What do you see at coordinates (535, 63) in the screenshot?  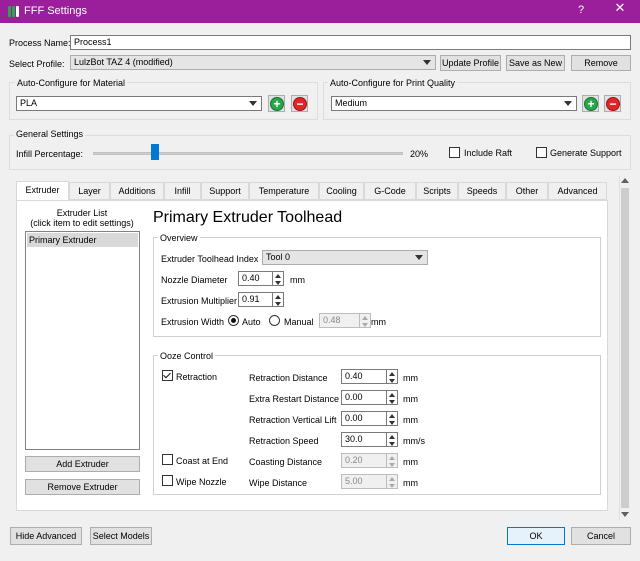 I see `save-as-new-button: Save as New` at bounding box center [535, 63].